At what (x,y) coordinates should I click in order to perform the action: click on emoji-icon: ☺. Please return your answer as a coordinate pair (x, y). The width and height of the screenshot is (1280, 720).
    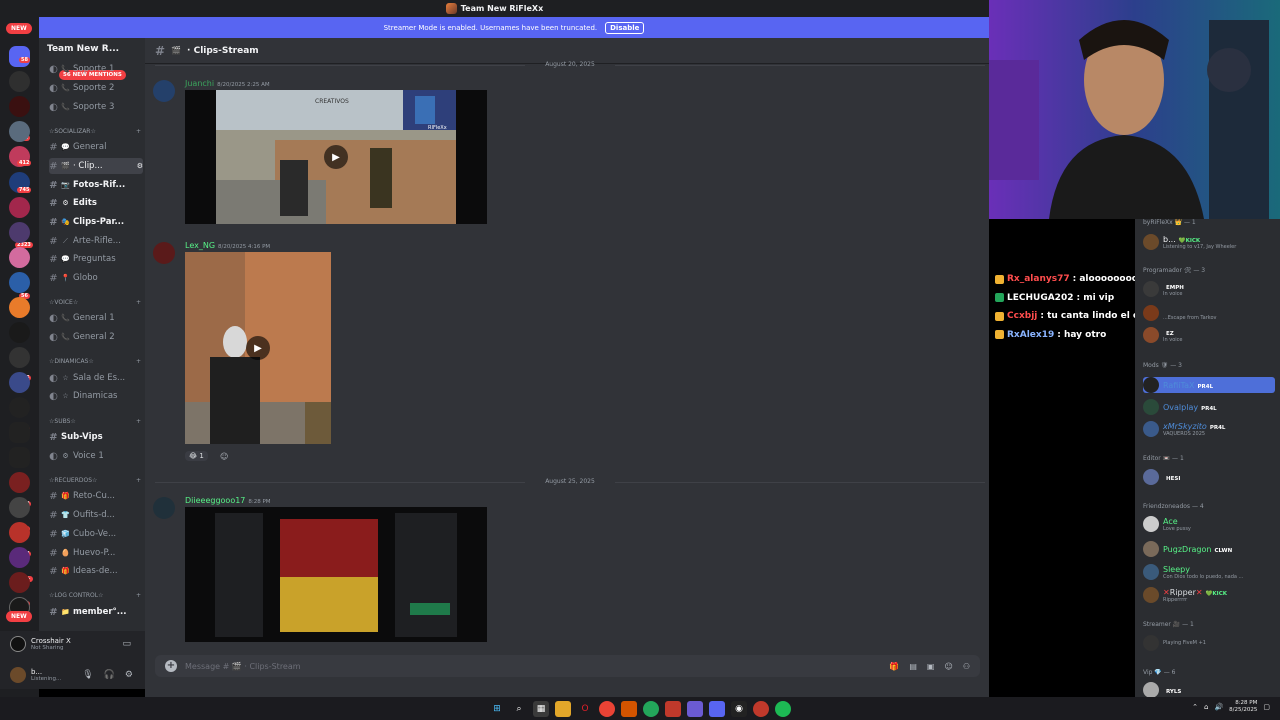
    Looking at the image, I should click on (948, 666).